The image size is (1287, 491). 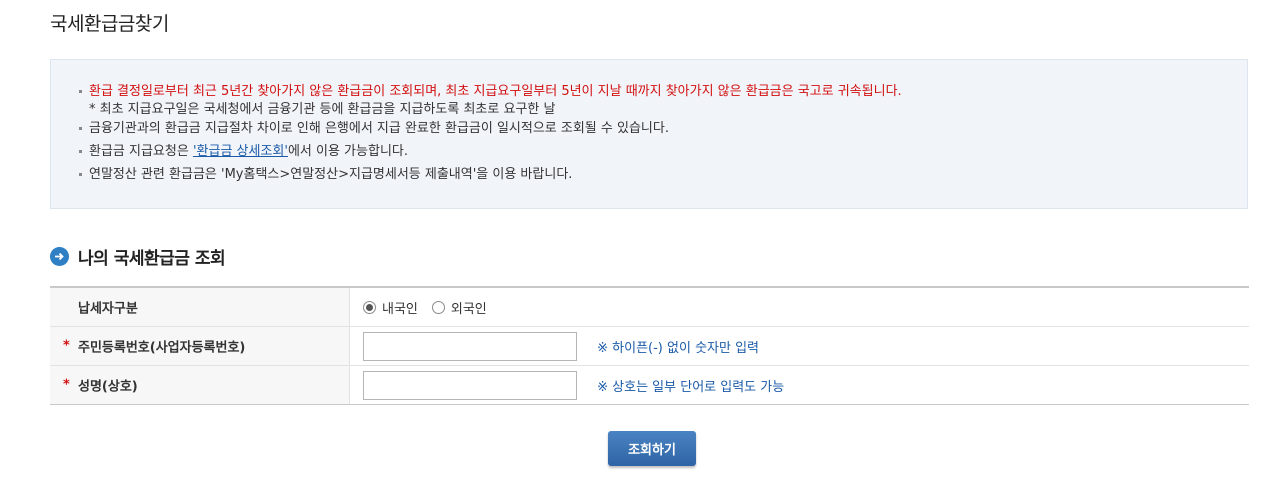 What do you see at coordinates (141, 151) in the screenshot?
I see `notice-request-prefix: 환급금 지급요청은` at bounding box center [141, 151].